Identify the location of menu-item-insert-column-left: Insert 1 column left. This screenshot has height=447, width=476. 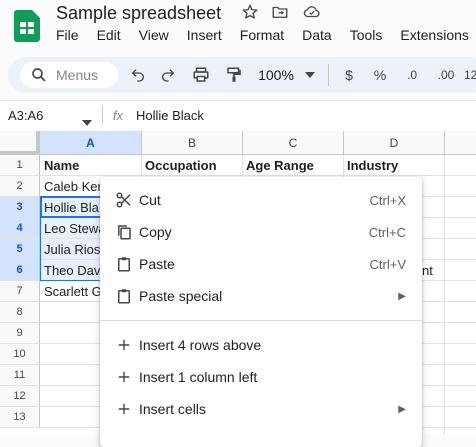
(261, 377).